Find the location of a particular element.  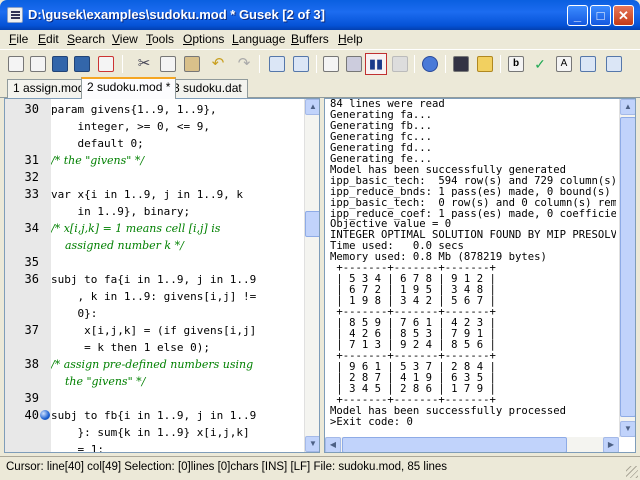

toolbar: ✂ ↶ ↷ ▮▮ b ✓ A is located at coordinates (320, 63).